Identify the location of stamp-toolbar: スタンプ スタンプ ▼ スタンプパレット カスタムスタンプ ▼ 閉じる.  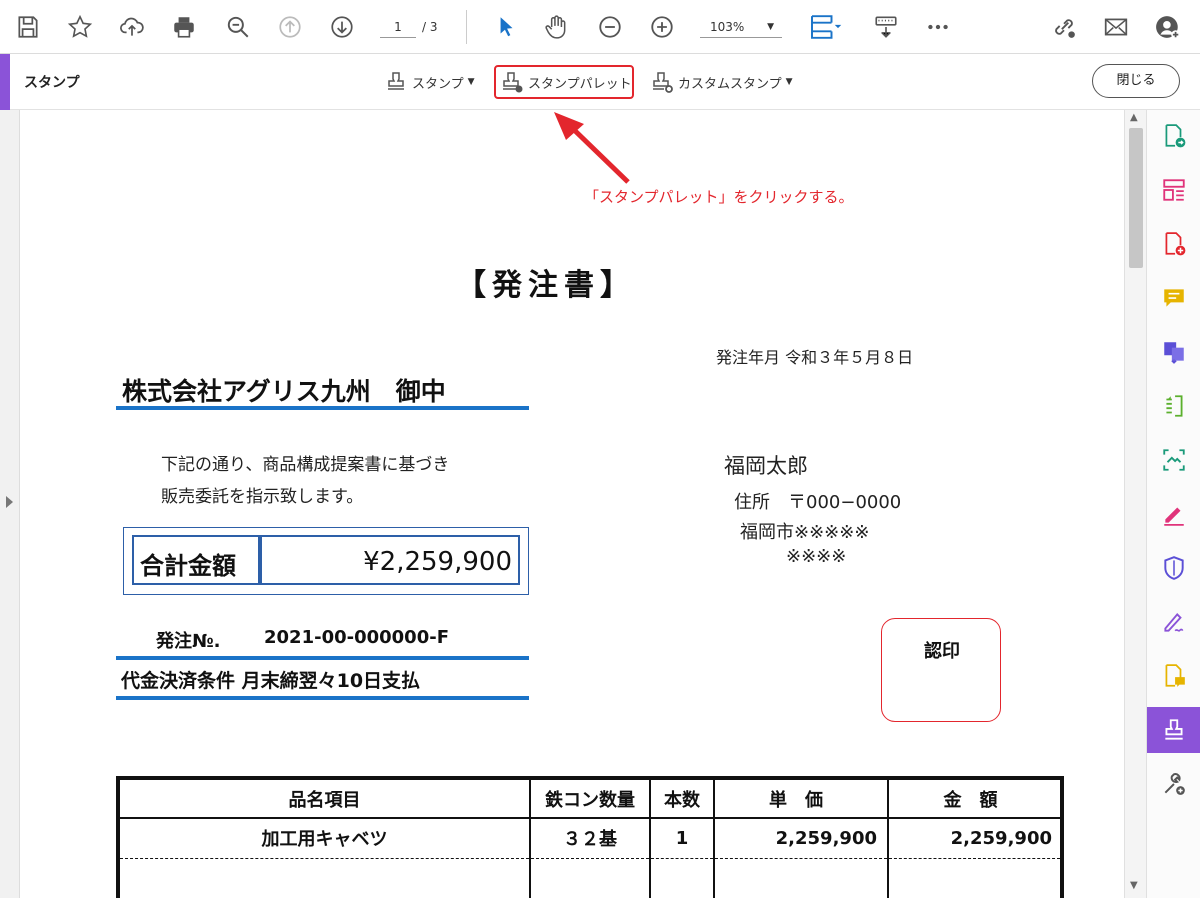
(600, 82).